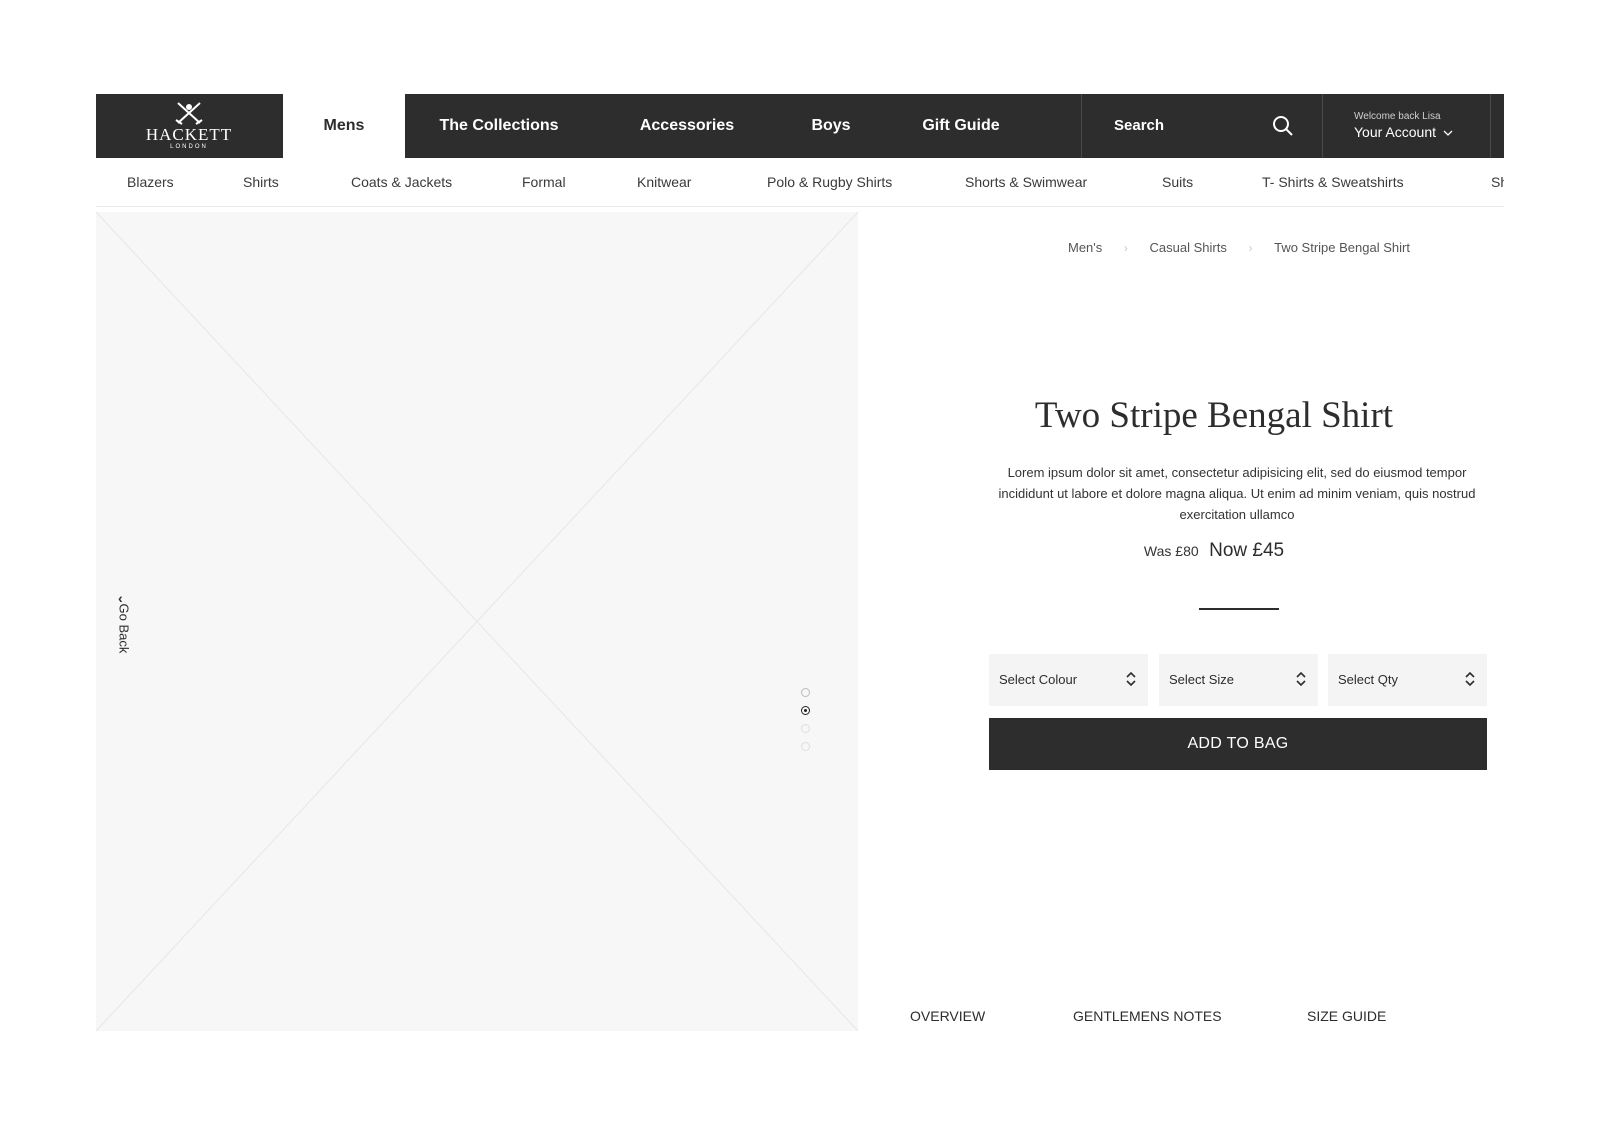 This screenshot has height=1124, width=1600. I want to click on subnav-item-polo-rugby: Polo & Rugby Shirts, so click(829, 182).